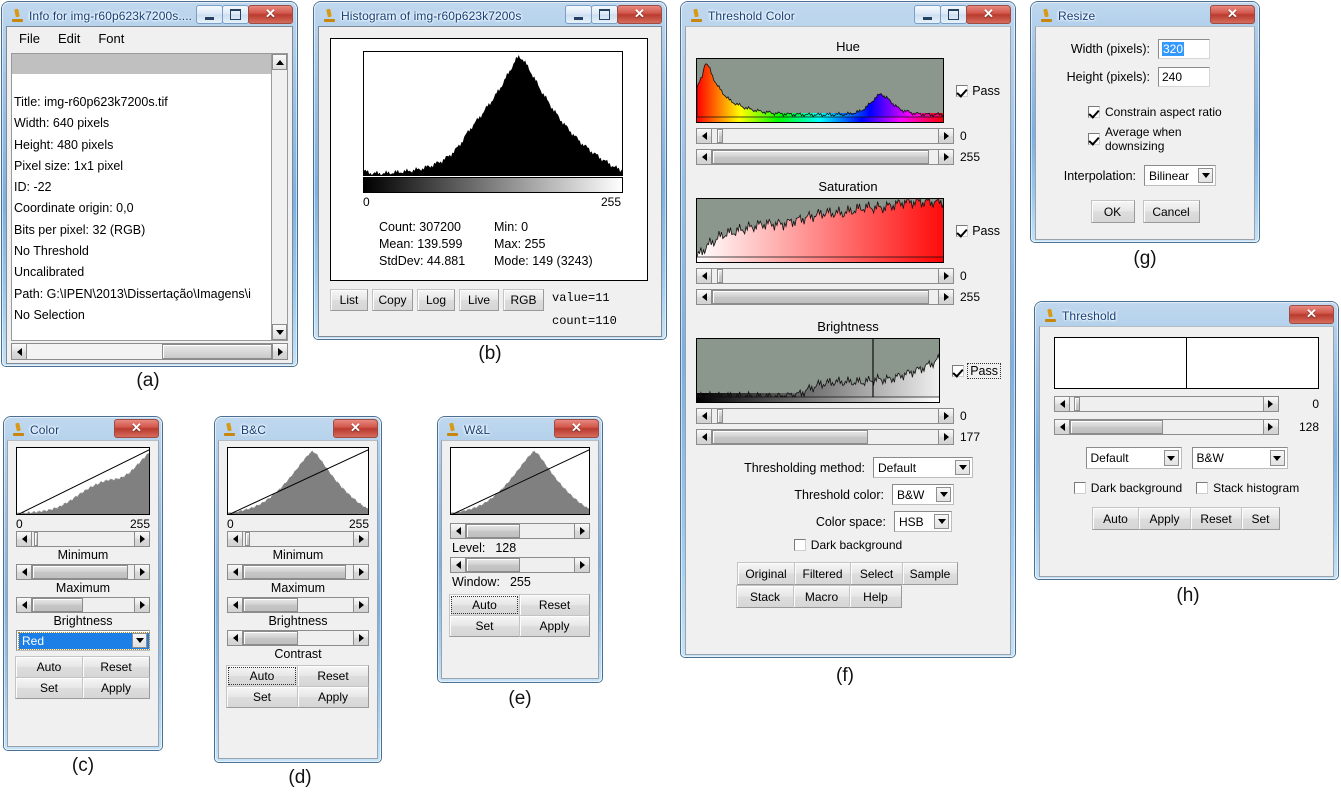 Image resolution: width=1341 pixels, height=801 pixels. I want to click on list-button: List, so click(349, 300).